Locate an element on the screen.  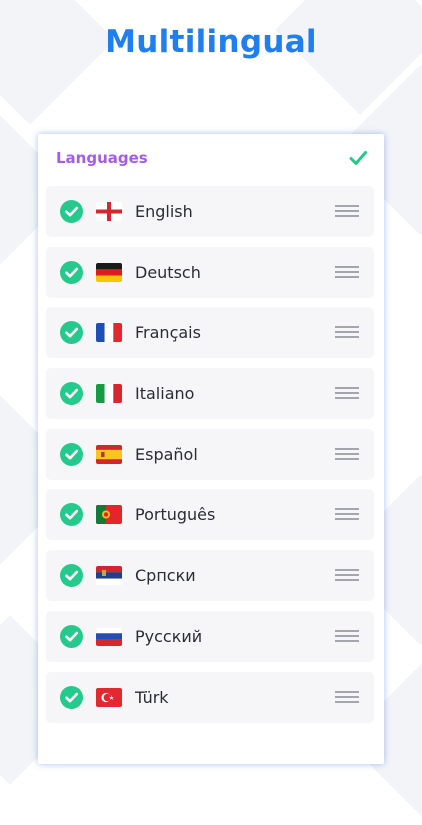
language-label: Italiano is located at coordinates (165, 394).